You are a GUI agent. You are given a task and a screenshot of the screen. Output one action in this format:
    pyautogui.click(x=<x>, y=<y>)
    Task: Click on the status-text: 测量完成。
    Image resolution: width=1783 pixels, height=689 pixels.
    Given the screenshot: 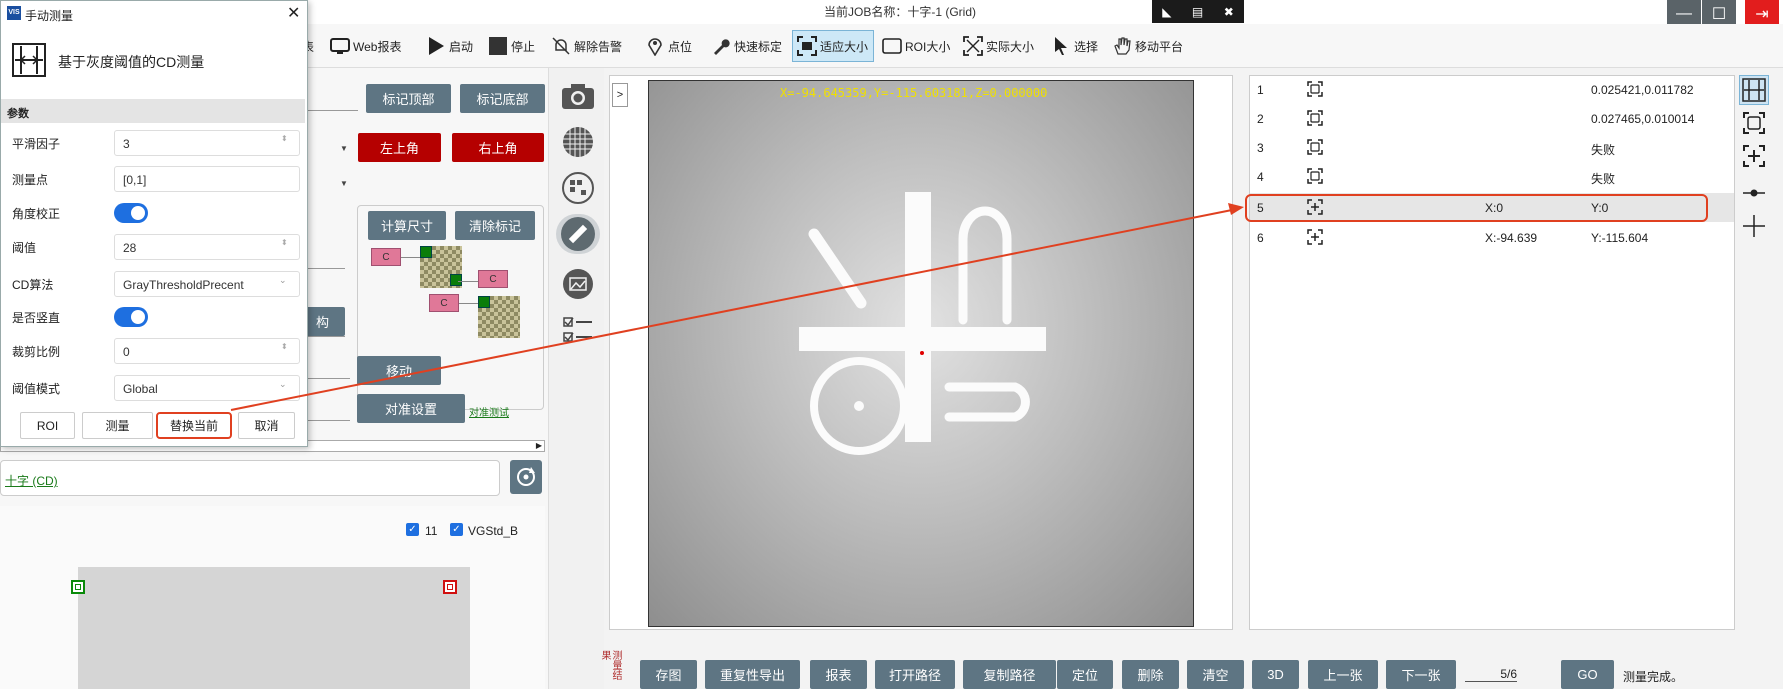 What is the action you would take?
    pyautogui.click(x=1653, y=677)
    